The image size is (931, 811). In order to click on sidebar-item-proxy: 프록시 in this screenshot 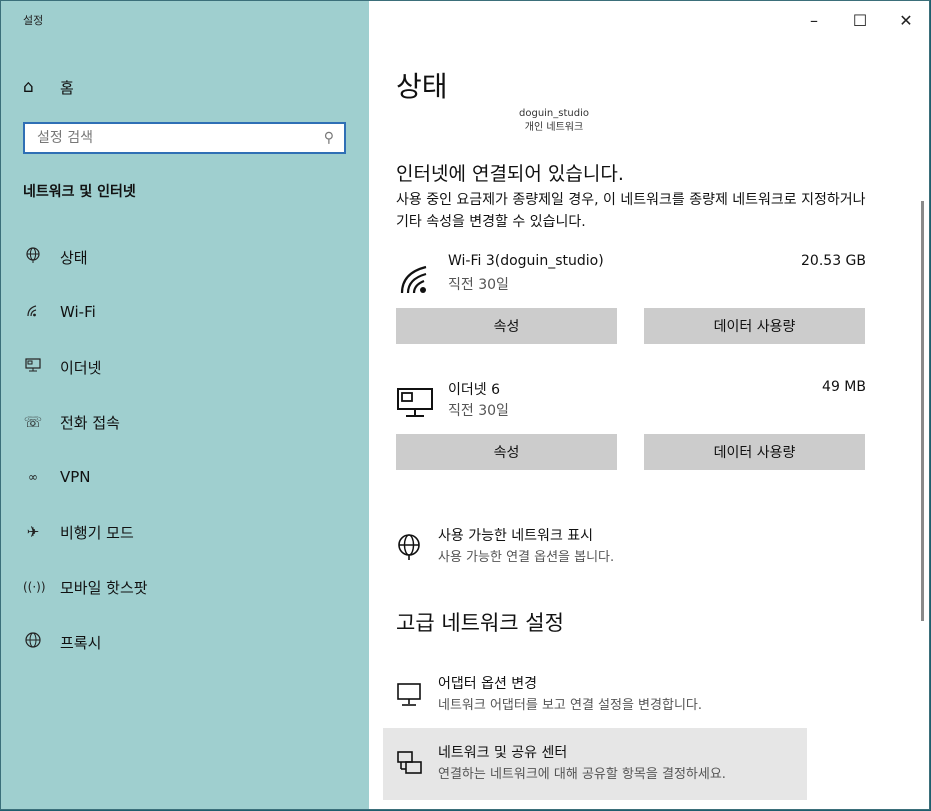, I will do `click(183, 642)`.